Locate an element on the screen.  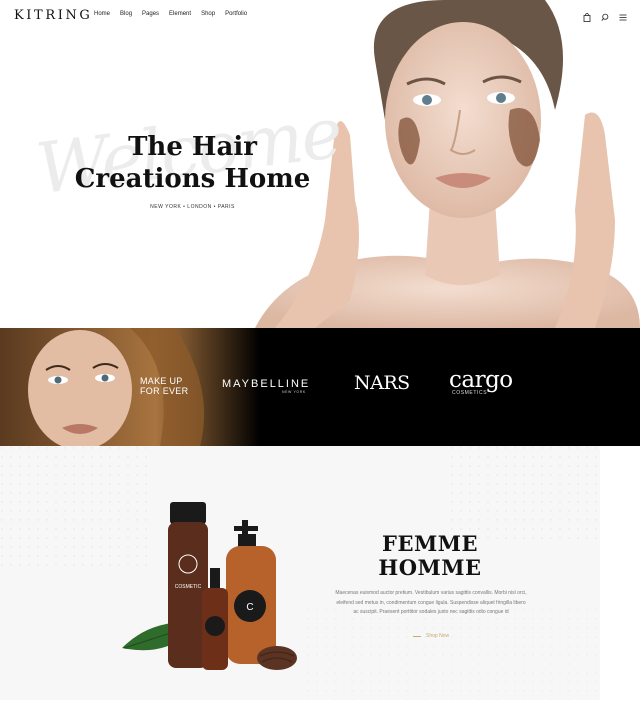
nav-element: Element is located at coordinates (180, 14).